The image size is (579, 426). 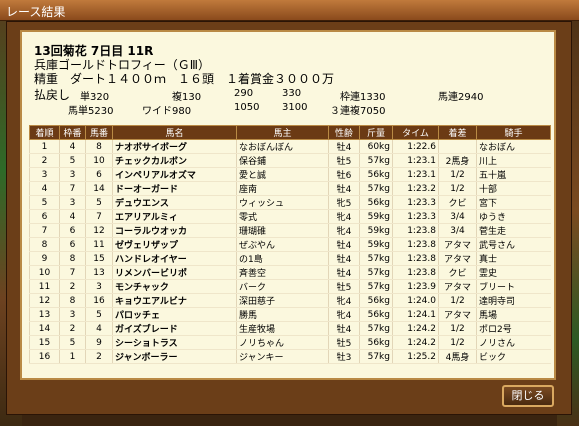 What do you see at coordinates (99, 132) in the screenshot?
I see `header-horse-no: 馬番` at bounding box center [99, 132].